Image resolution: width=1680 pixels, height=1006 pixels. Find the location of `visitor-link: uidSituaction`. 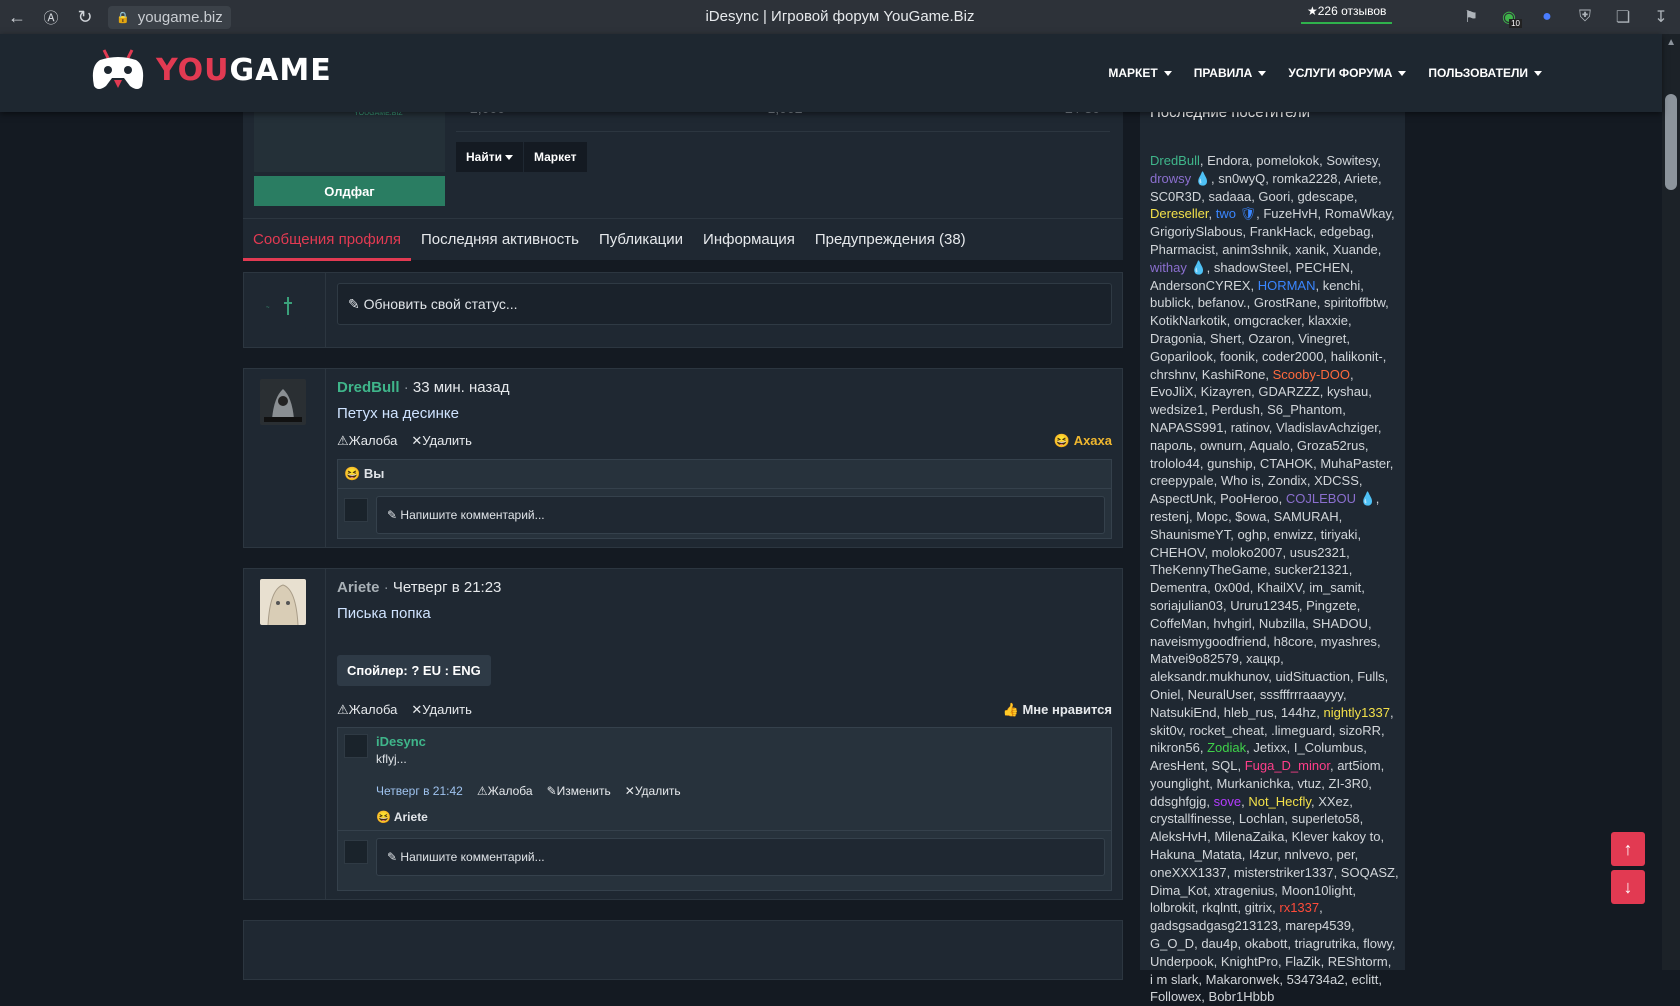

visitor-link: uidSituaction is located at coordinates (1313, 676).